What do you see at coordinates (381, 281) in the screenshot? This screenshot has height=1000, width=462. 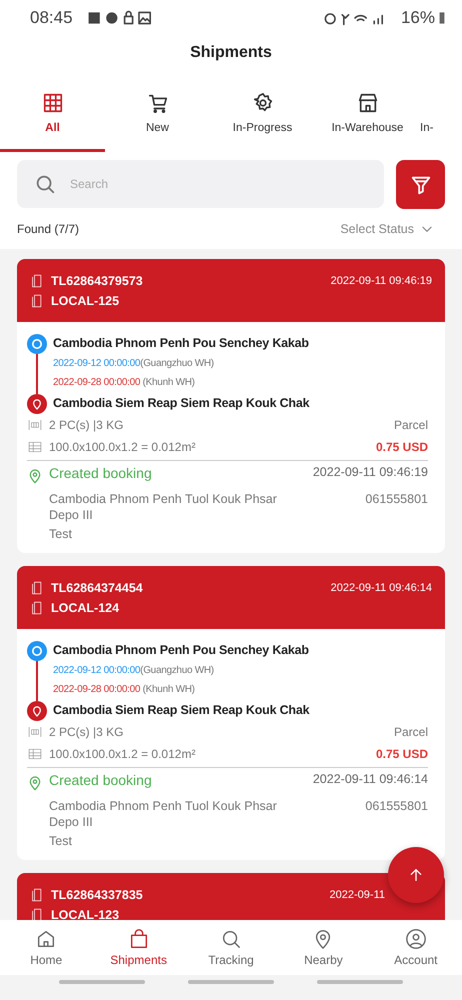 I see `created-time: 2022-09-11 09:46:19` at bounding box center [381, 281].